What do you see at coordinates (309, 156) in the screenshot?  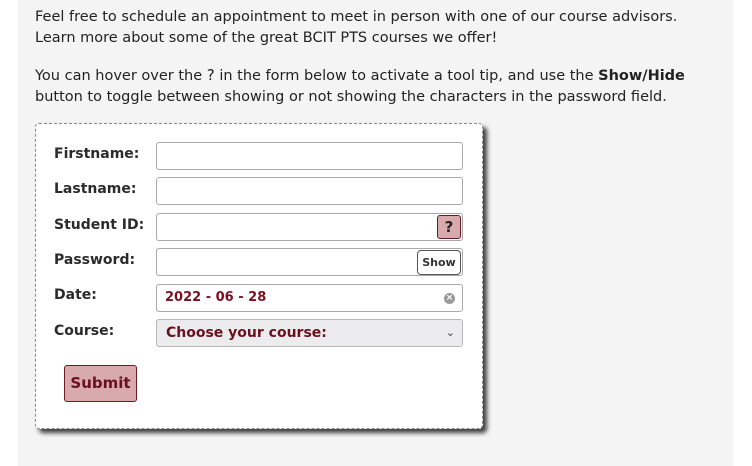 I see `firstname-input` at bounding box center [309, 156].